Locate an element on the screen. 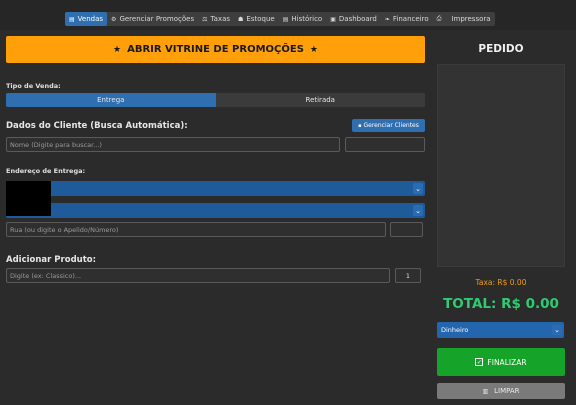 This screenshot has width=576, height=405. tab-label: Impressora is located at coordinates (471, 19).